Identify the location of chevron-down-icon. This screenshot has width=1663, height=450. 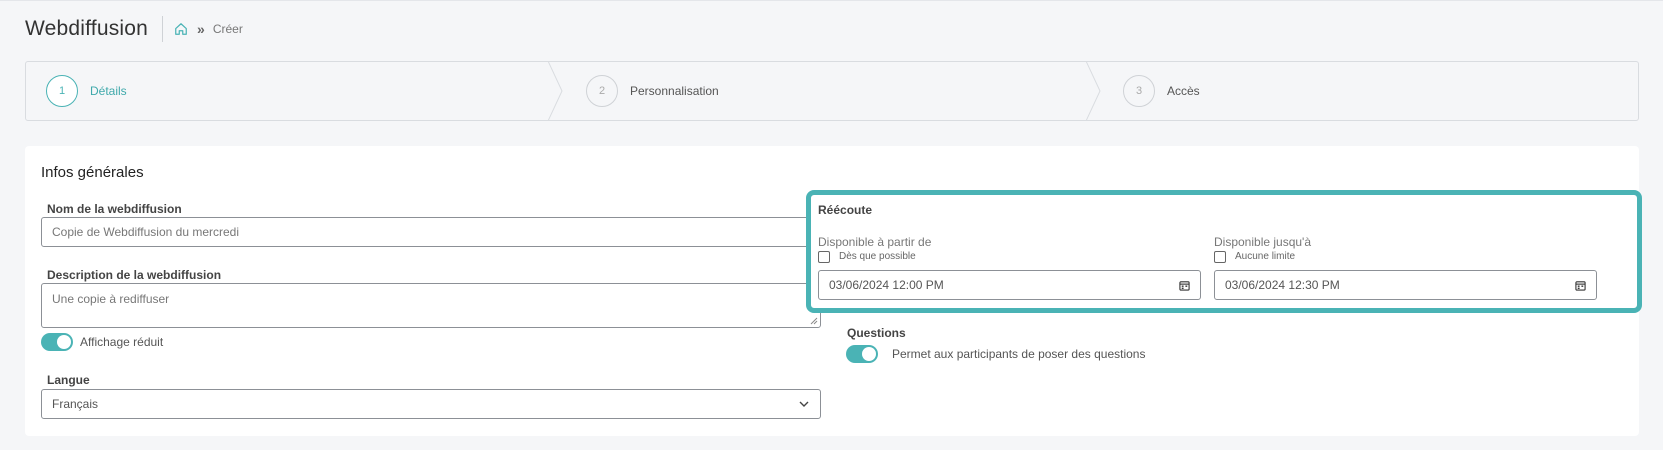
(804, 404).